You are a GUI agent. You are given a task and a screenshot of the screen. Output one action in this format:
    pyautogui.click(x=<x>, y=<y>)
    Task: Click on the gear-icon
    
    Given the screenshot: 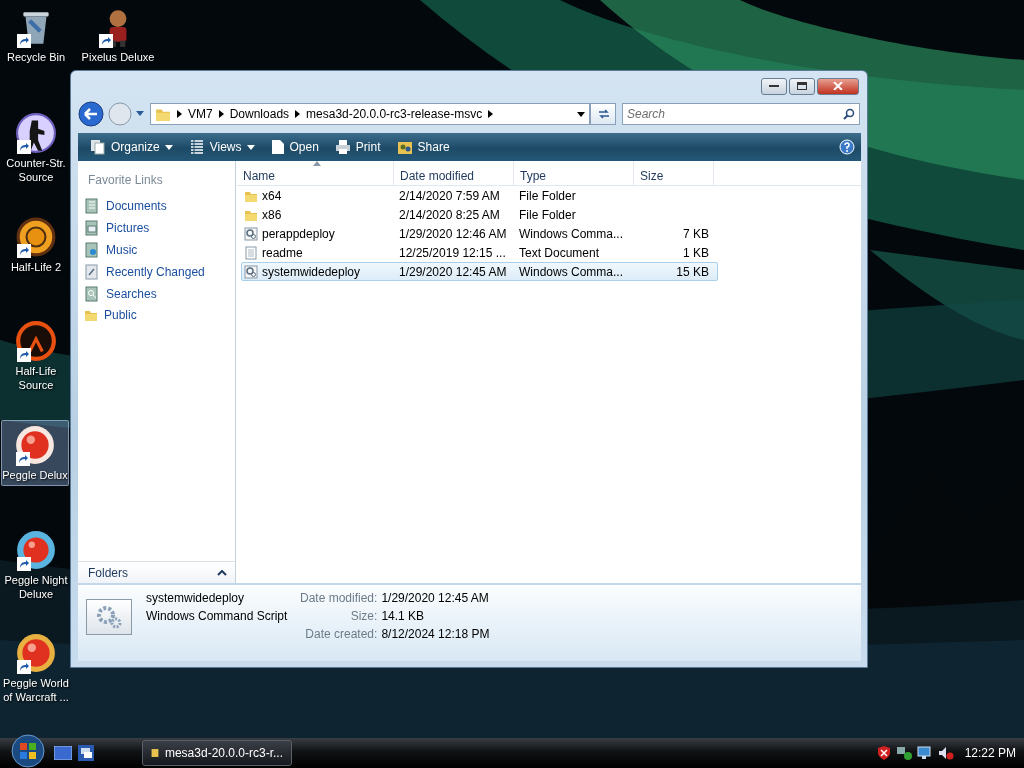 What is the action you would take?
    pyautogui.click(x=109, y=617)
    